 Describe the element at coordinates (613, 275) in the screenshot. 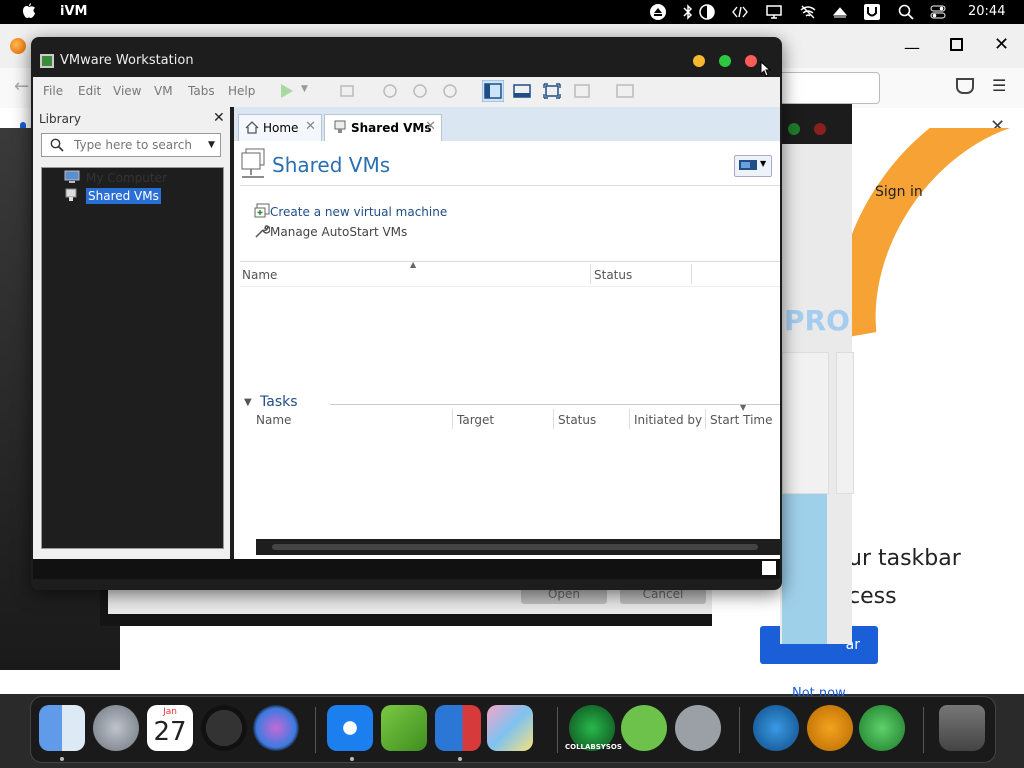

I see `column-header-status: Status` at that location.